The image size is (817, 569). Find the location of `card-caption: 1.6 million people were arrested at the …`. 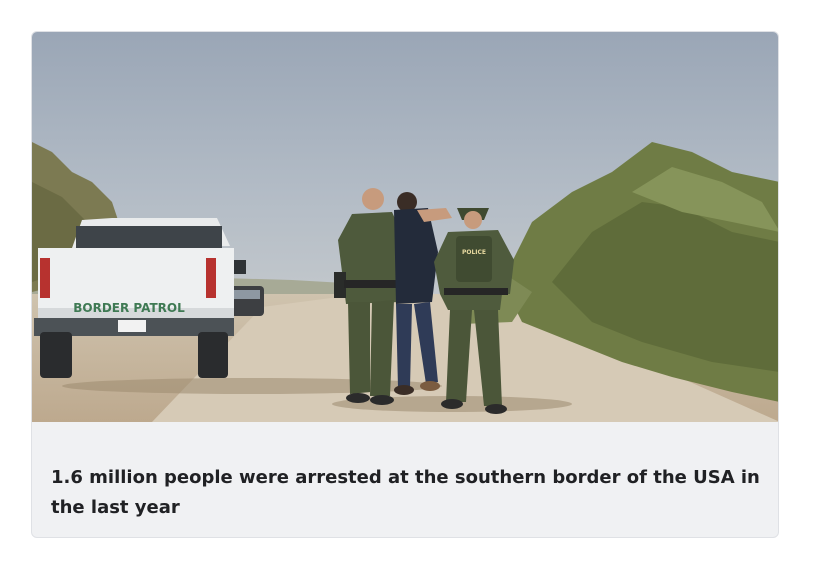

card-caption: 1.6 million people were arrested at the … is located at coordinates (405, 492).